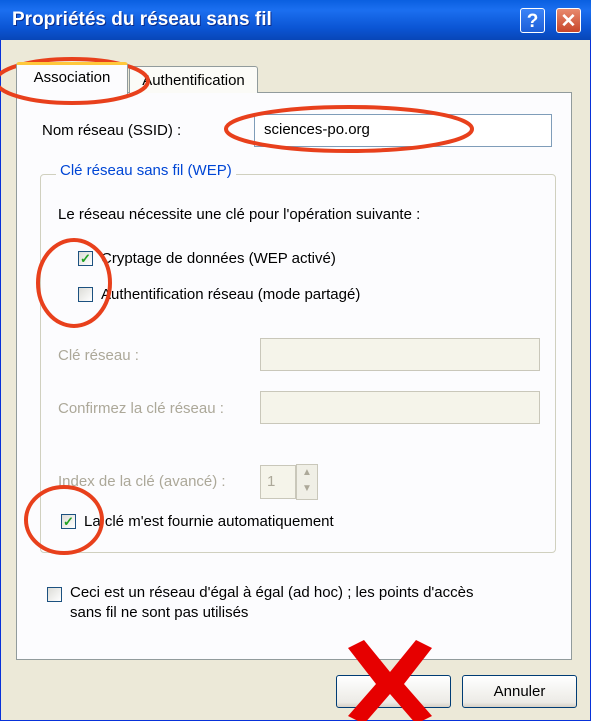 The image size is (591, 721). I want to click on cancel-button: Annuler, so click(519, 691).